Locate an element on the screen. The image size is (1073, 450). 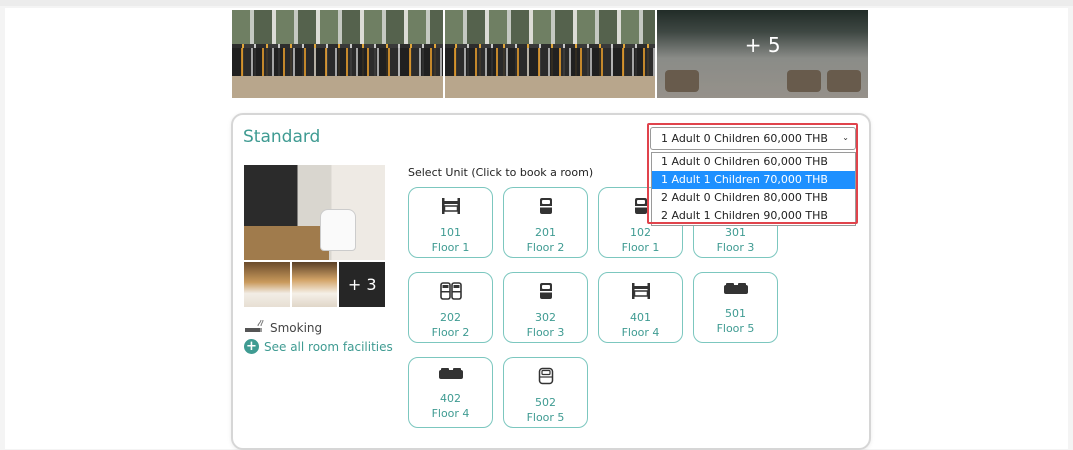
unit-302-button: 302 Floor 3 is located at coordinates (545, 307).